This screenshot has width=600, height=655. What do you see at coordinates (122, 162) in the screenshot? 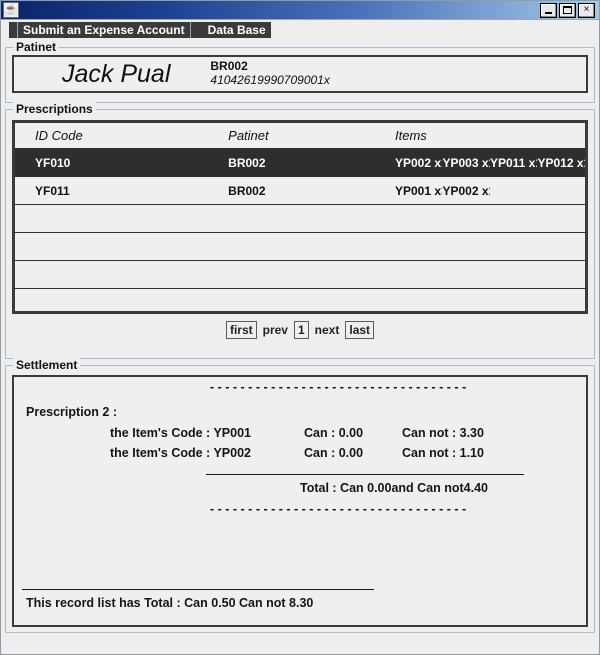
I see `cell-id-code: YF010` at bounding box center [122, 162].